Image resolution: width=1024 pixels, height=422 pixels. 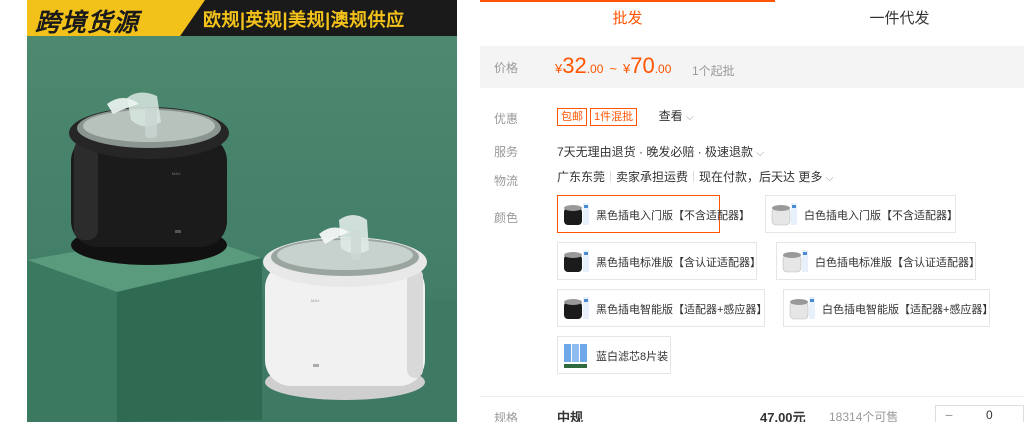 I want to click on price-tilde: ~, so click(x=613, y=68).